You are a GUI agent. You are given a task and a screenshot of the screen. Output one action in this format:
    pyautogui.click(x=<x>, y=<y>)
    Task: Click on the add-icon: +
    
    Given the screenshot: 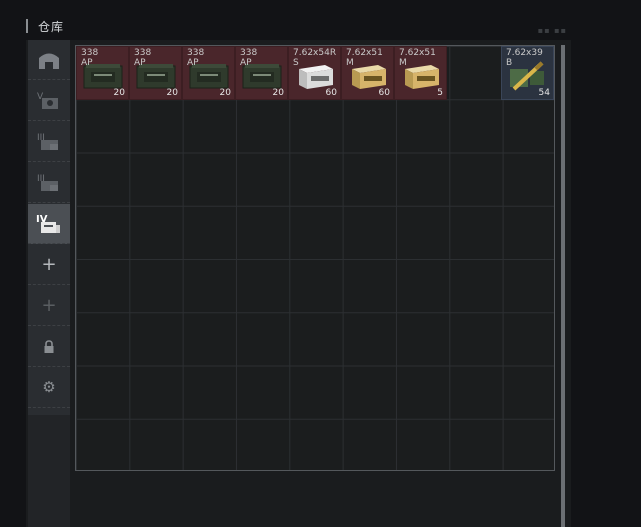 What is the action you would take?
    pyautogui.click(x=49, y=264)
    